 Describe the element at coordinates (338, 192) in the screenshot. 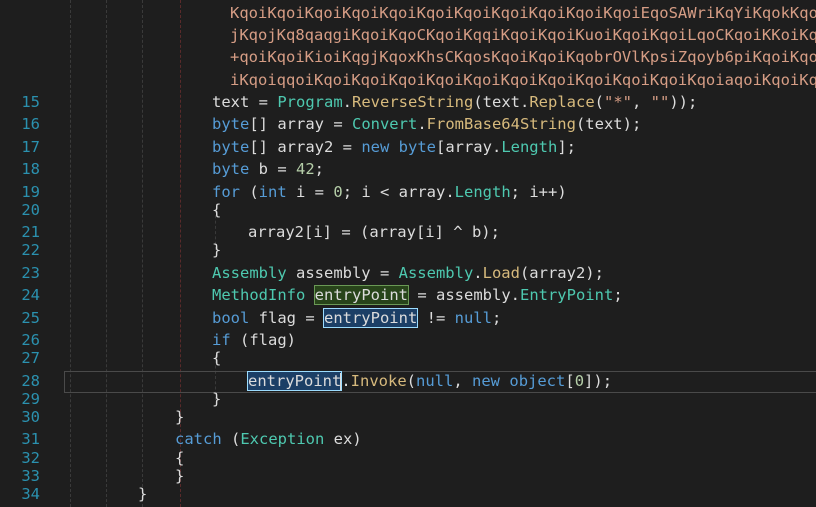

I see `number-token: 0` at that location.